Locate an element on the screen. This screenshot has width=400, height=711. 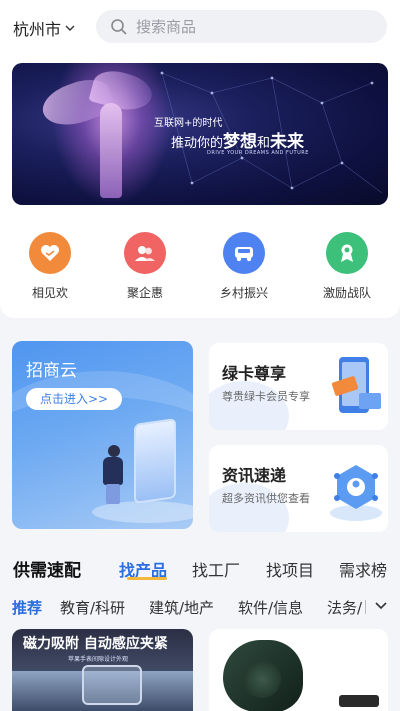
green-card-card: 绿卡尊享 尊贵绿卡会员专享 is located at coordinates (298, 386).